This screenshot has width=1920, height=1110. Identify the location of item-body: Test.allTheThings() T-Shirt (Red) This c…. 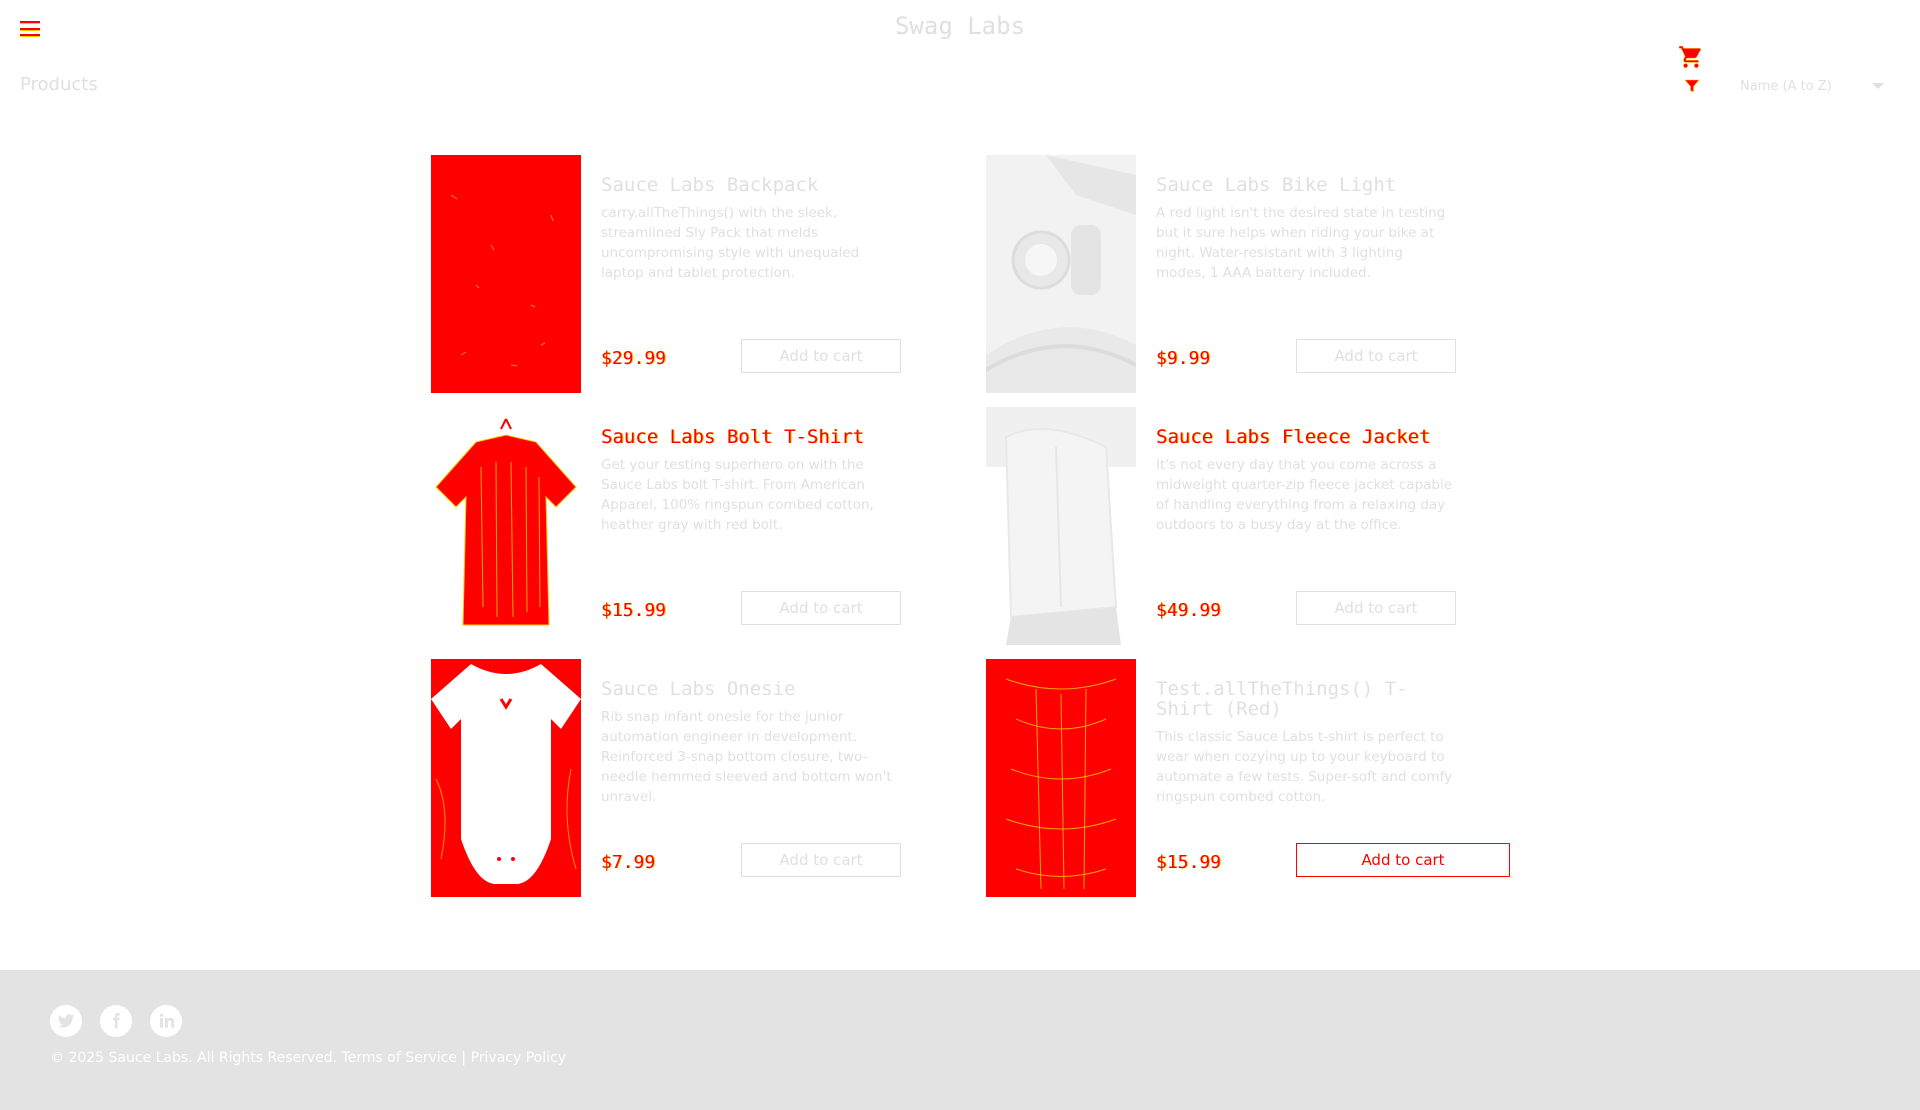
(1333, 778).